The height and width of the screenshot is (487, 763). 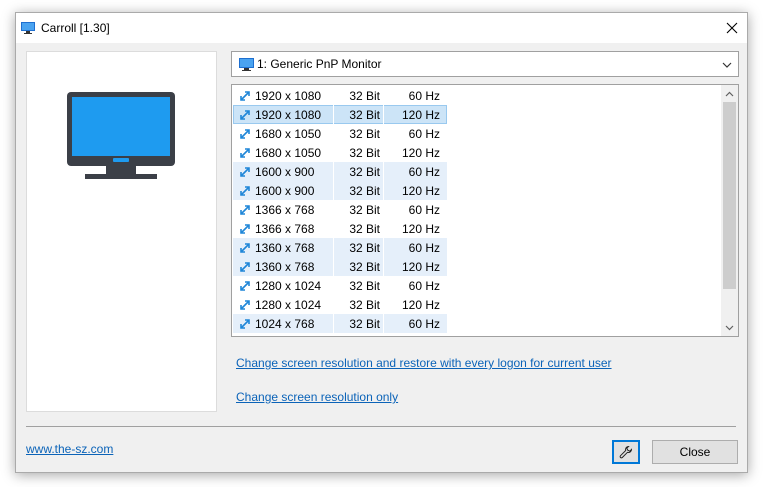 I want to click on scroll-up-button, so click(x=729, y=93).